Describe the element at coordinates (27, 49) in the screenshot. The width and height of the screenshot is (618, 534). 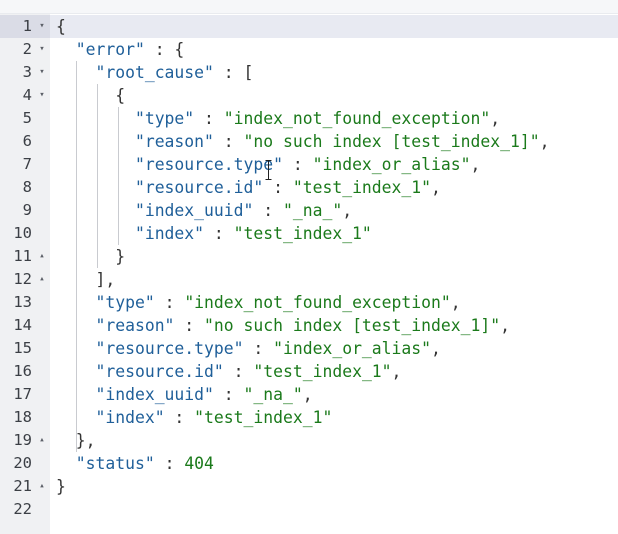
I see `line-number: 2` at that location.